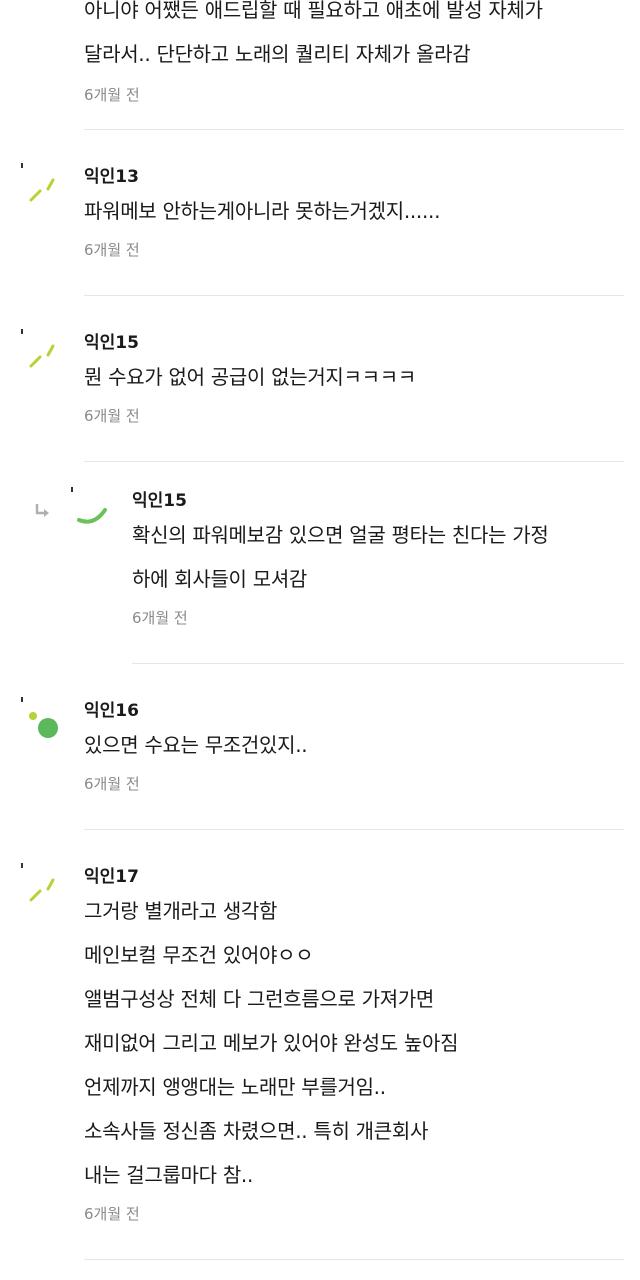 The image size is (640, 1280). What do you see at coordinates (352, 744) in the screenshot?
I see `comment-body: 익인16 있으면 수요는 무조건있지.. 6개월 전` at bounding box center [352, 744].